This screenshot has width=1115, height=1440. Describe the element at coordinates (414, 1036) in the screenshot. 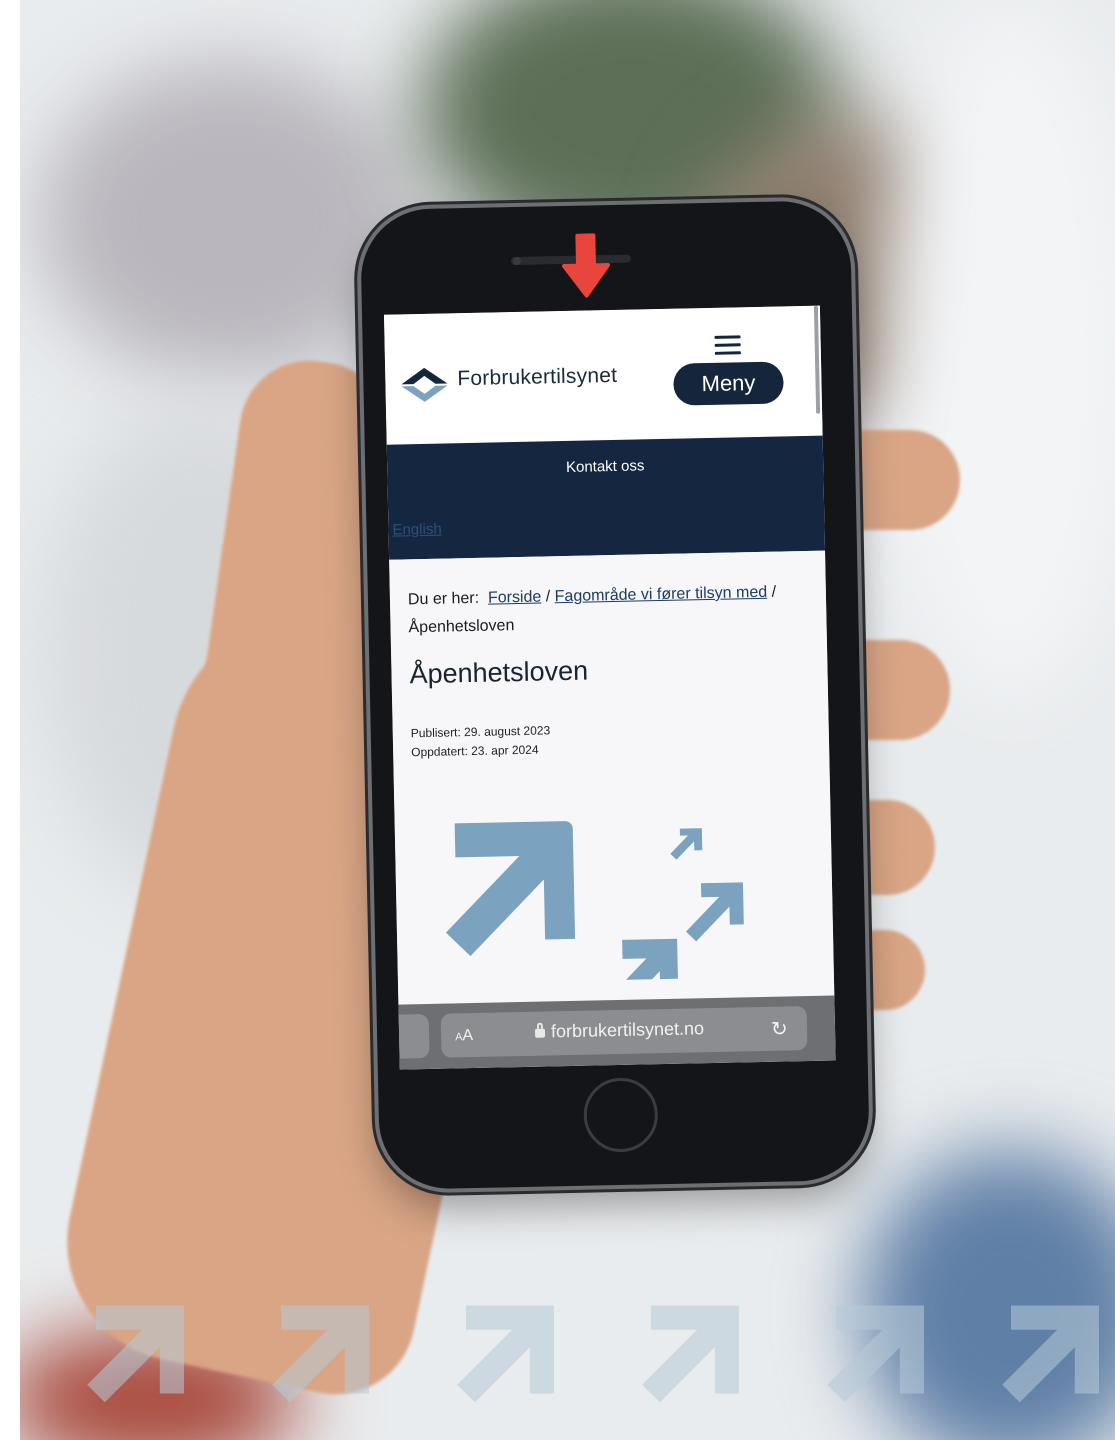

I see `previous-tab` at that location.